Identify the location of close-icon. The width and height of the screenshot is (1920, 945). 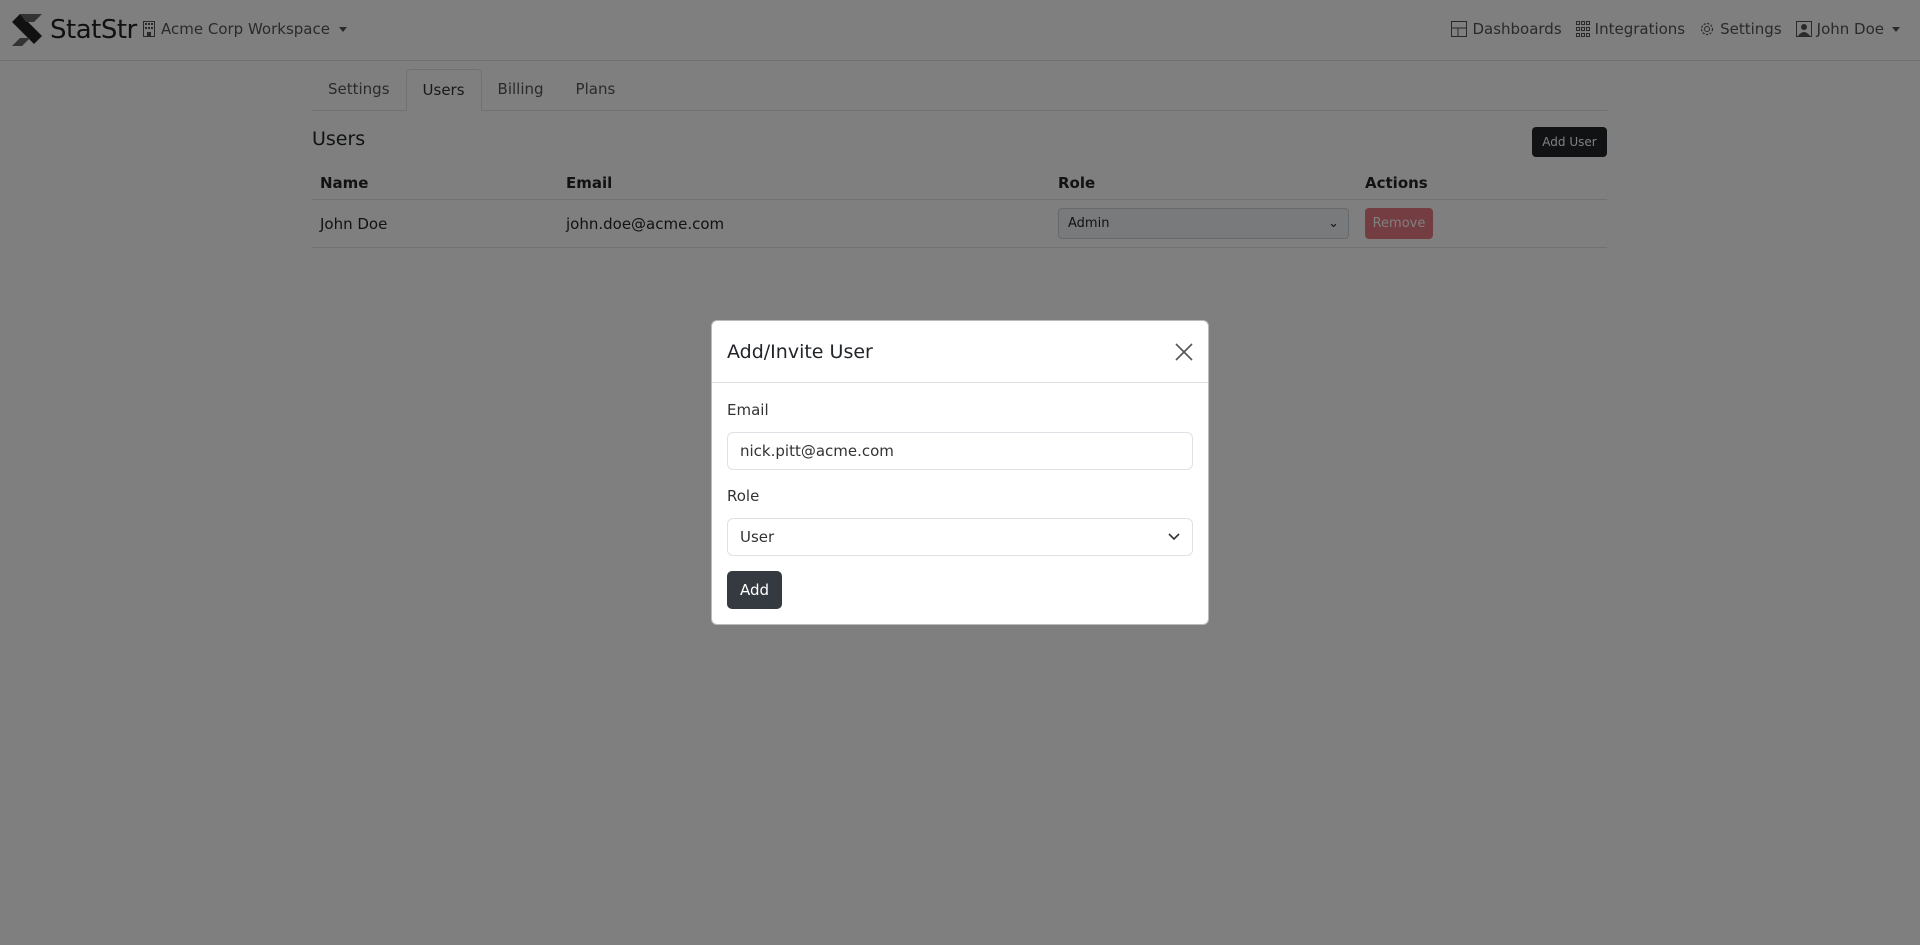
(1184, 351).